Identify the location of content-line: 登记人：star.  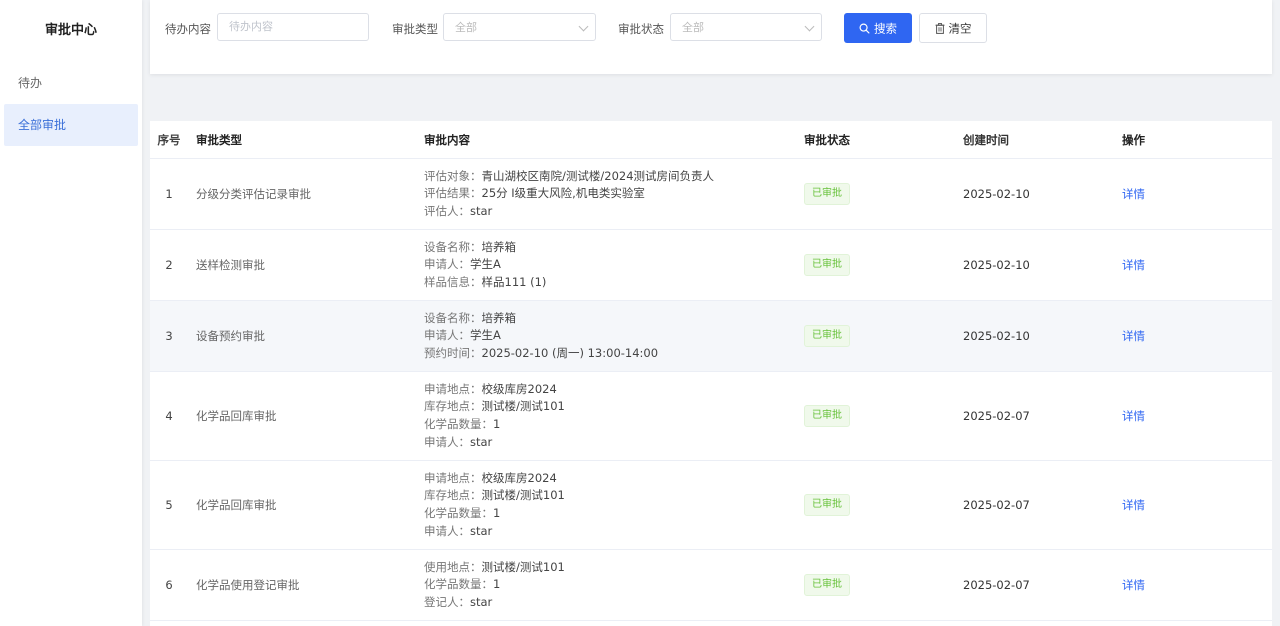
(614, 603).